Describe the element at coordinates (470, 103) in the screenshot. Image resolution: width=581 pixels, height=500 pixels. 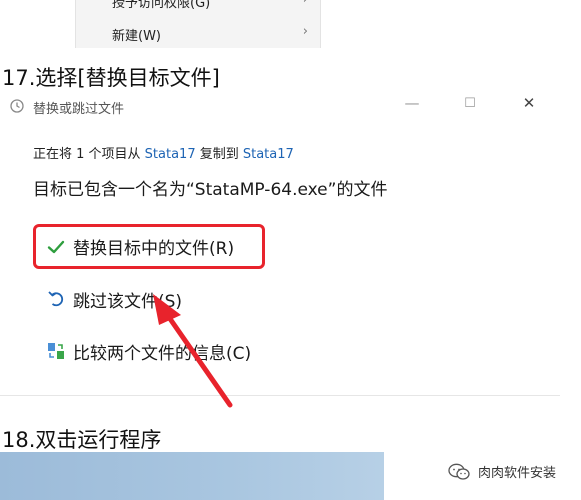
I see `maximize-button: ☐` at that location.